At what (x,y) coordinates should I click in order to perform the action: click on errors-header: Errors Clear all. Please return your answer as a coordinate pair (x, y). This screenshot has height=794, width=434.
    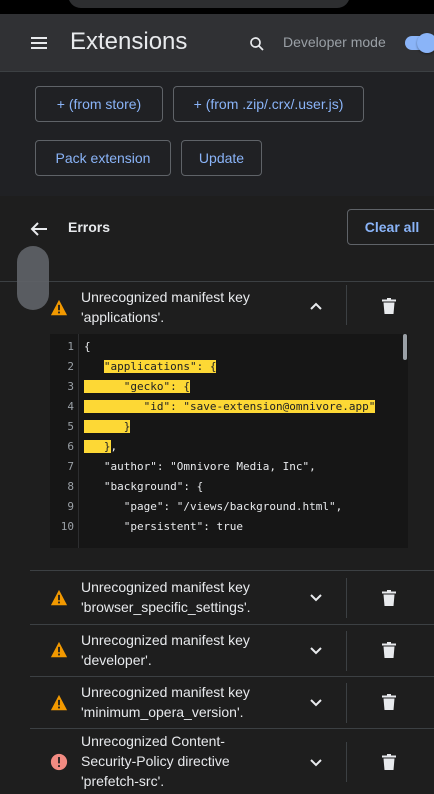
    Looking at the image, I should click on (217, 239).